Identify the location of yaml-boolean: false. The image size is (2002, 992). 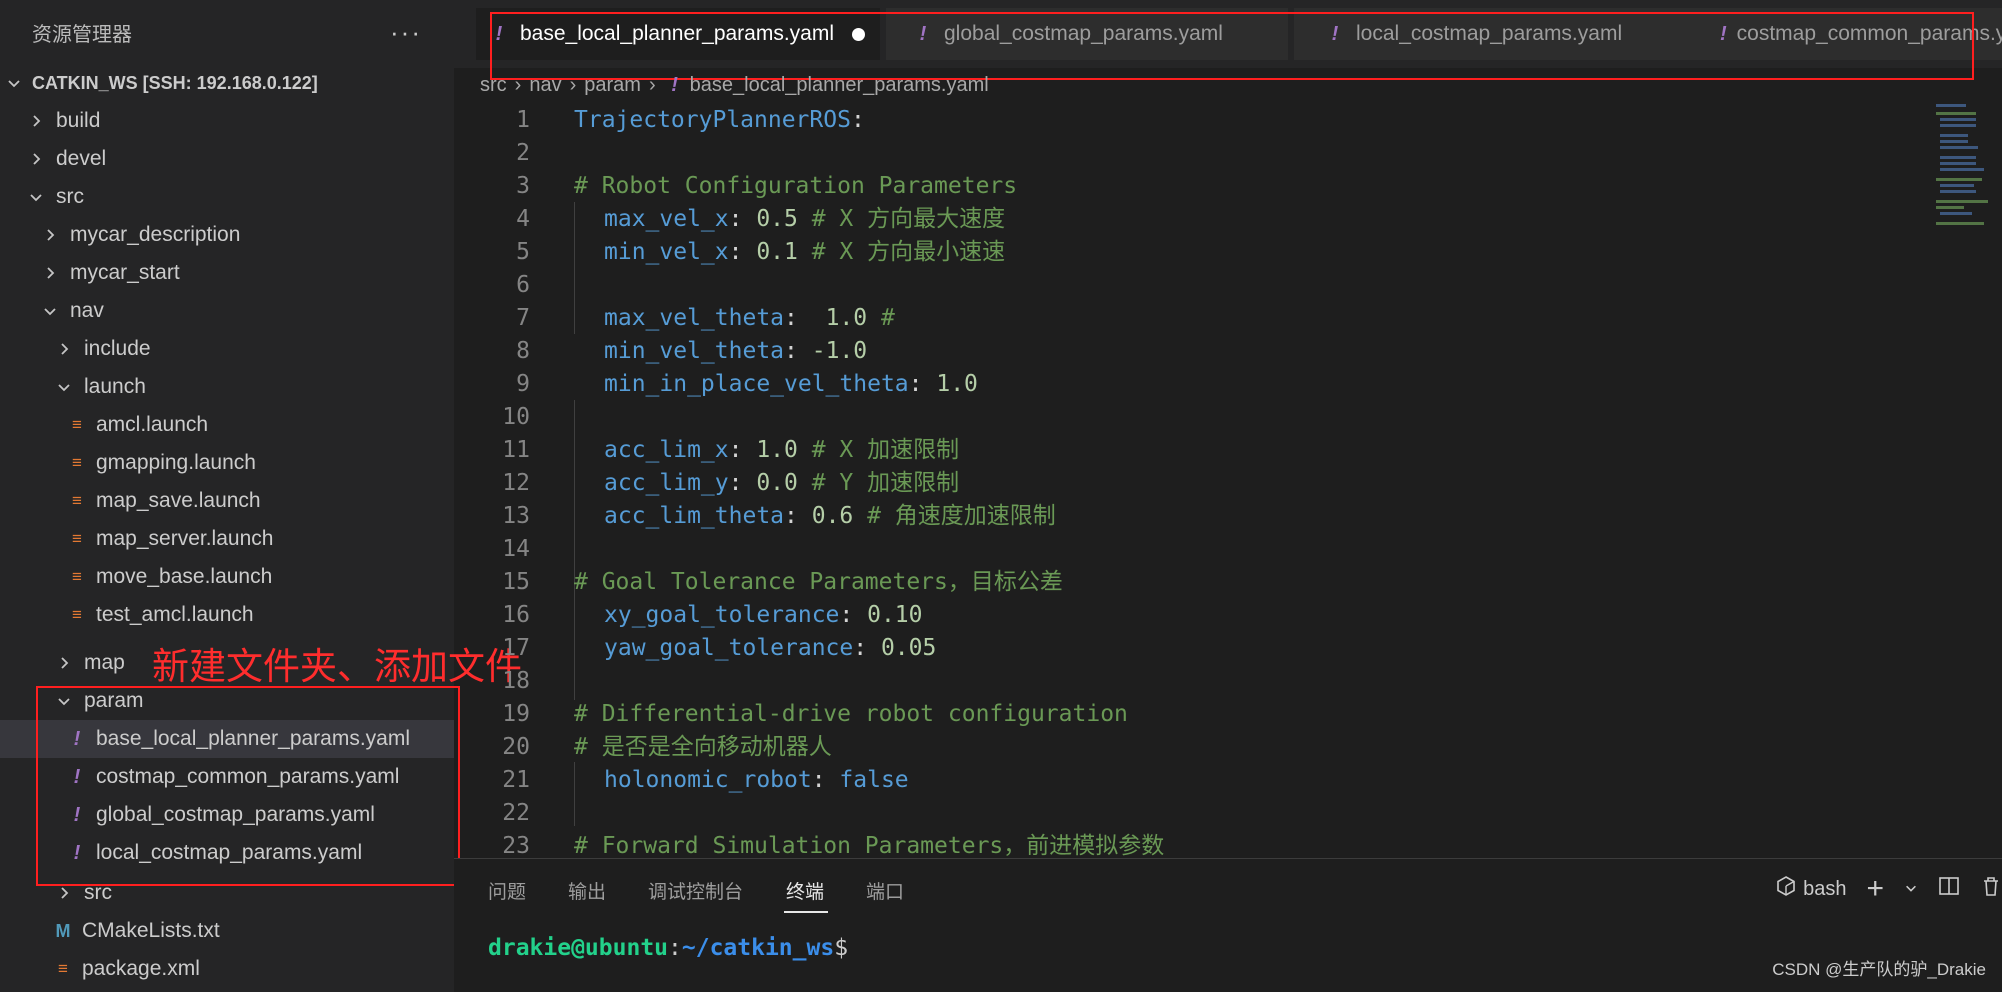
(874, 780).